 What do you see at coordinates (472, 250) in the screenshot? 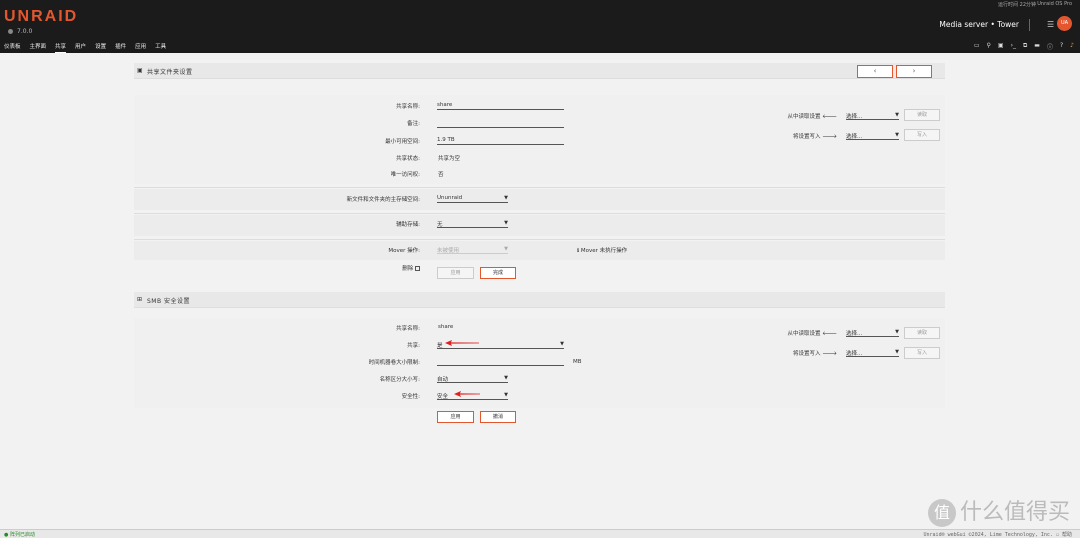
I see `mover-action-select: 未被使用 ▼` at bounding box center [472, 250].